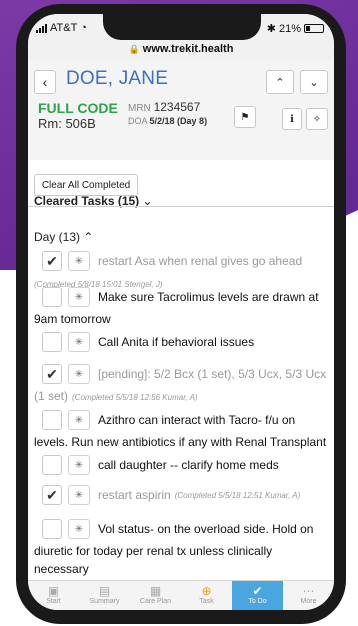  What do you see at coordinates (64, 28) in the screenshot?
I see `carrier-label: AT&T` at bounding box center [64, 28].